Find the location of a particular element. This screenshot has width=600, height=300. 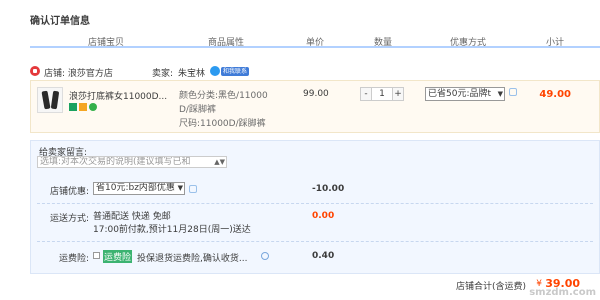

shipping-method: 普通配送 快递 免邮 17:00前付款,预计11月28日(周一)送达 is located at coordinates (172, 224).